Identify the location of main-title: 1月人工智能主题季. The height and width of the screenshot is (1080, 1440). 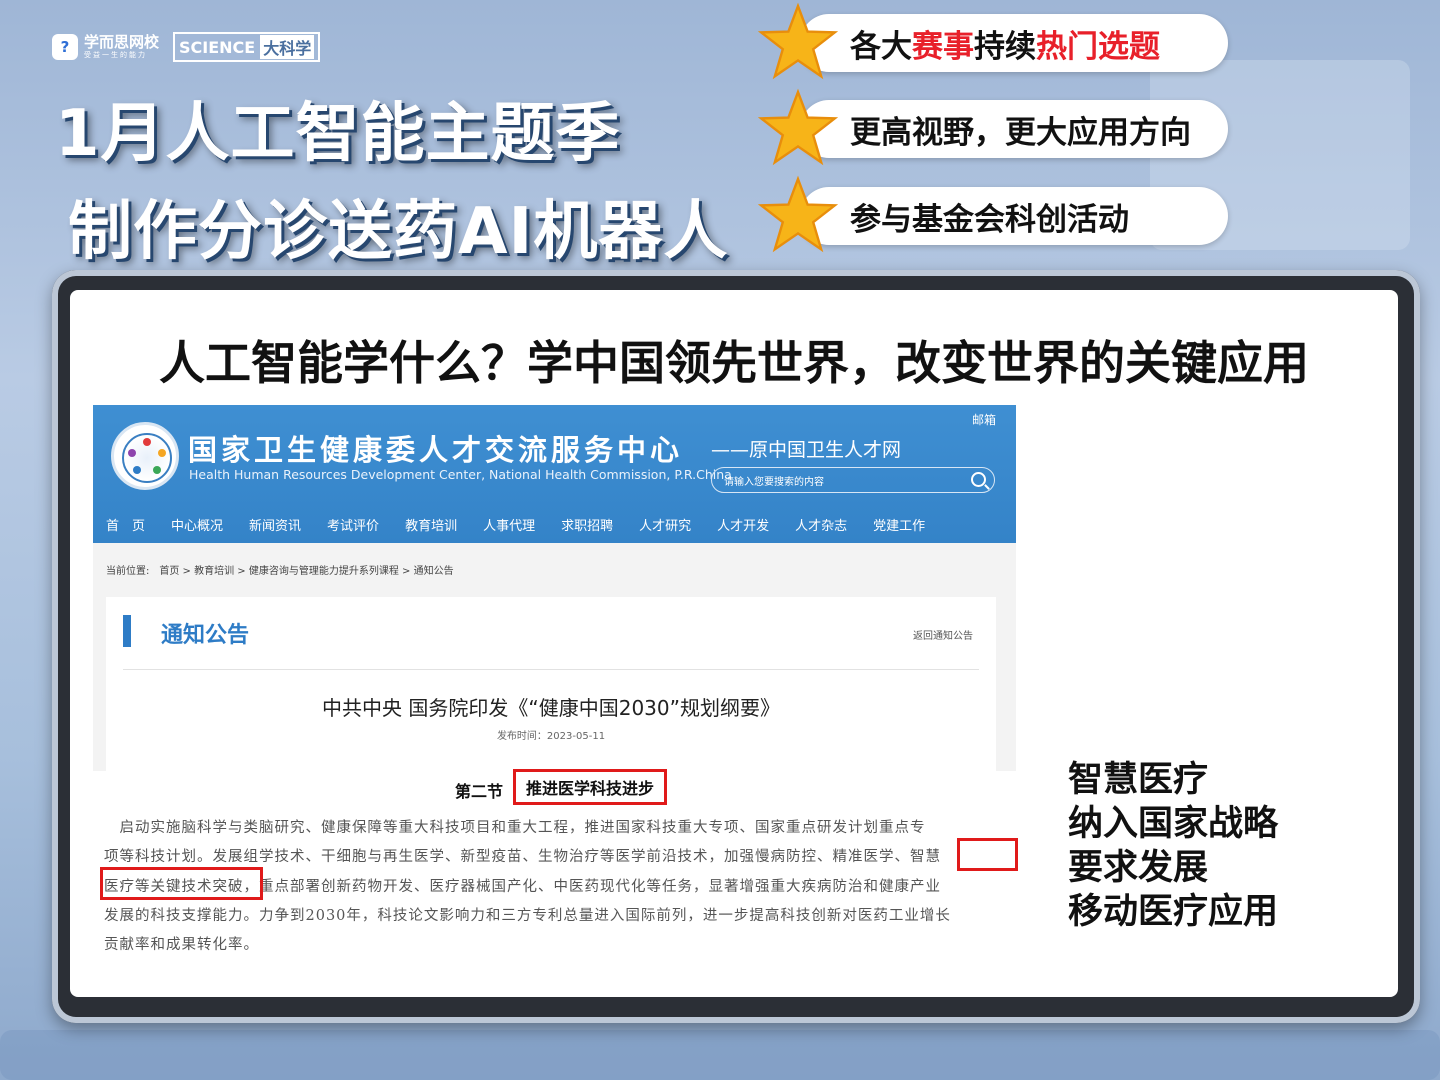
(338, 134).